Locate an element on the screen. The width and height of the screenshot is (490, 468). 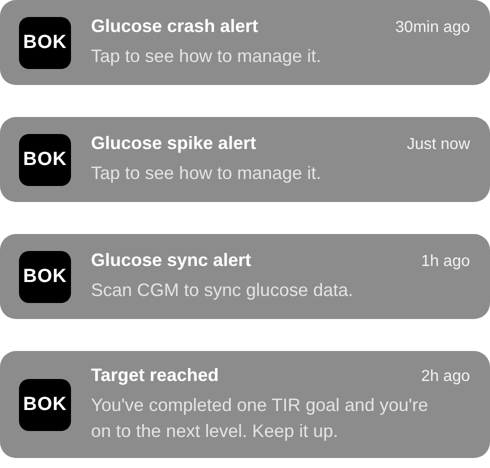
notification-title: Target reached is located at coordinates (155, 375).